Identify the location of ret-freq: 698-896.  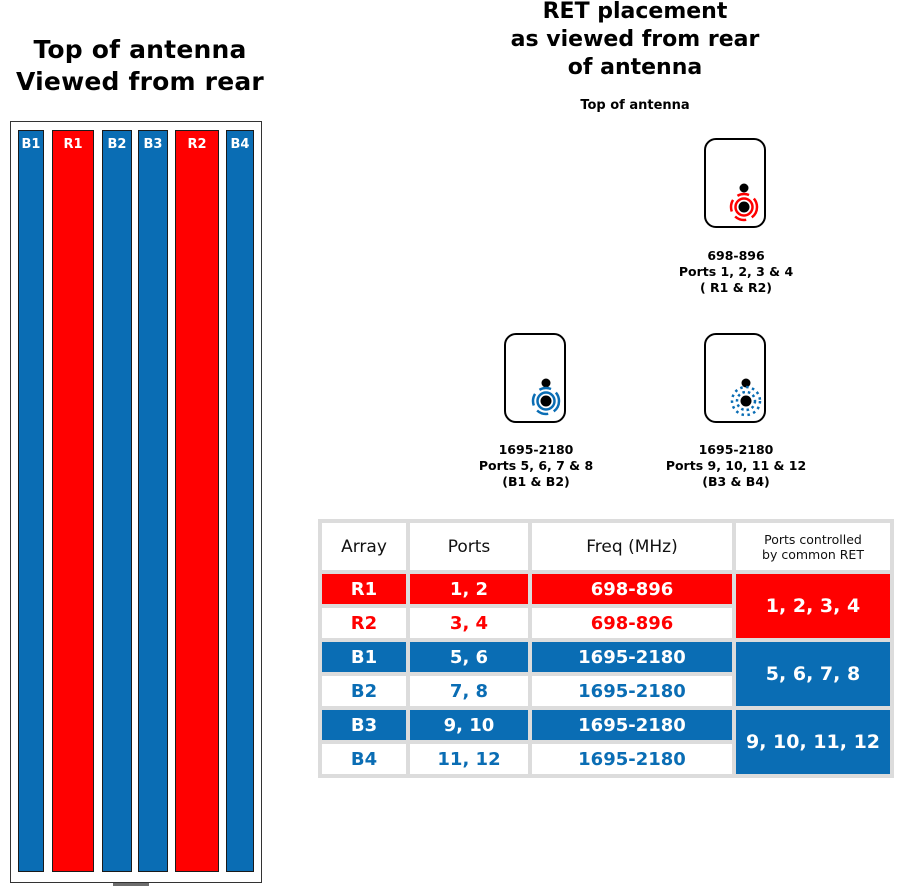
(736, 255).